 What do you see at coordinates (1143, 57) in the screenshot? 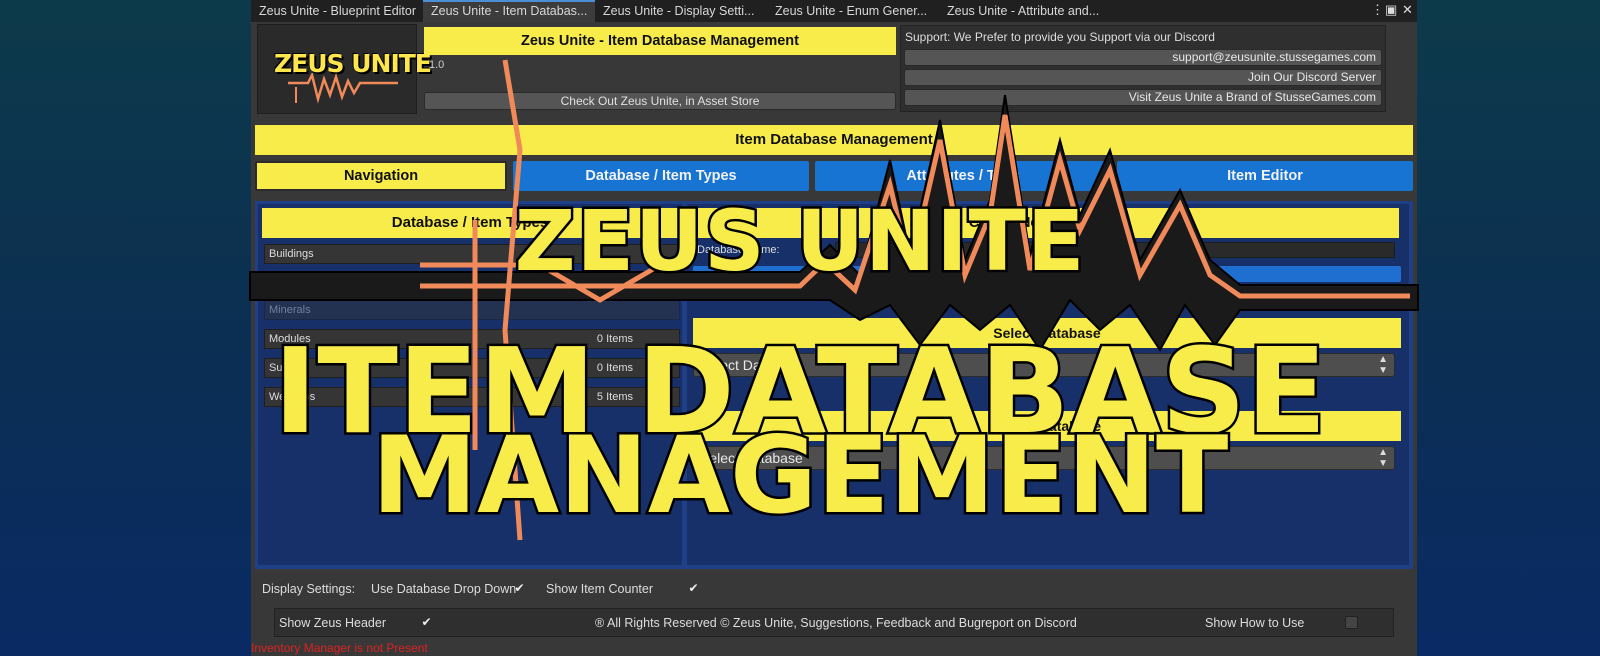
I see `support-email-button: support@zeusunite.stussegames.com` at bounding box center [1143, 57].